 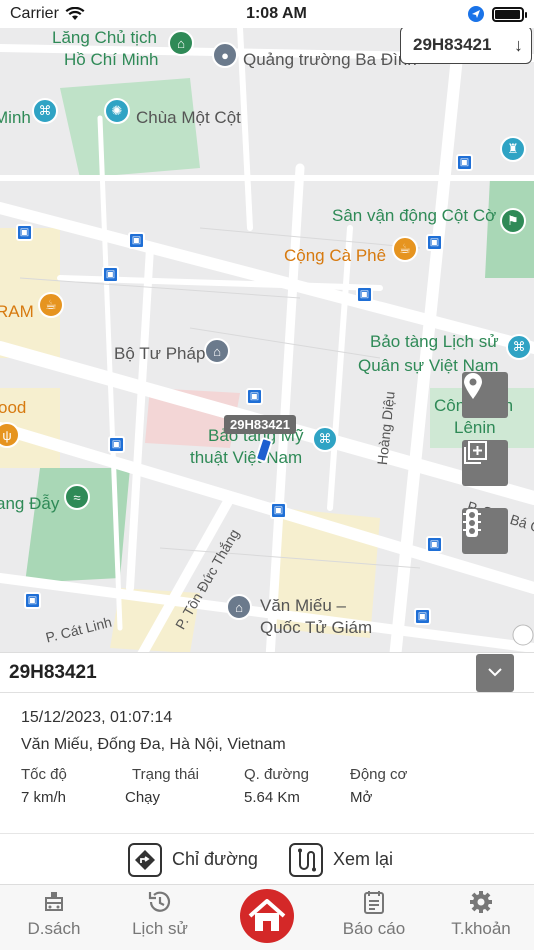 What do you see at coordinates (45, 111) in the screenshot?
I see `museum-icon: ⌘` at bounding box center [45, 111].